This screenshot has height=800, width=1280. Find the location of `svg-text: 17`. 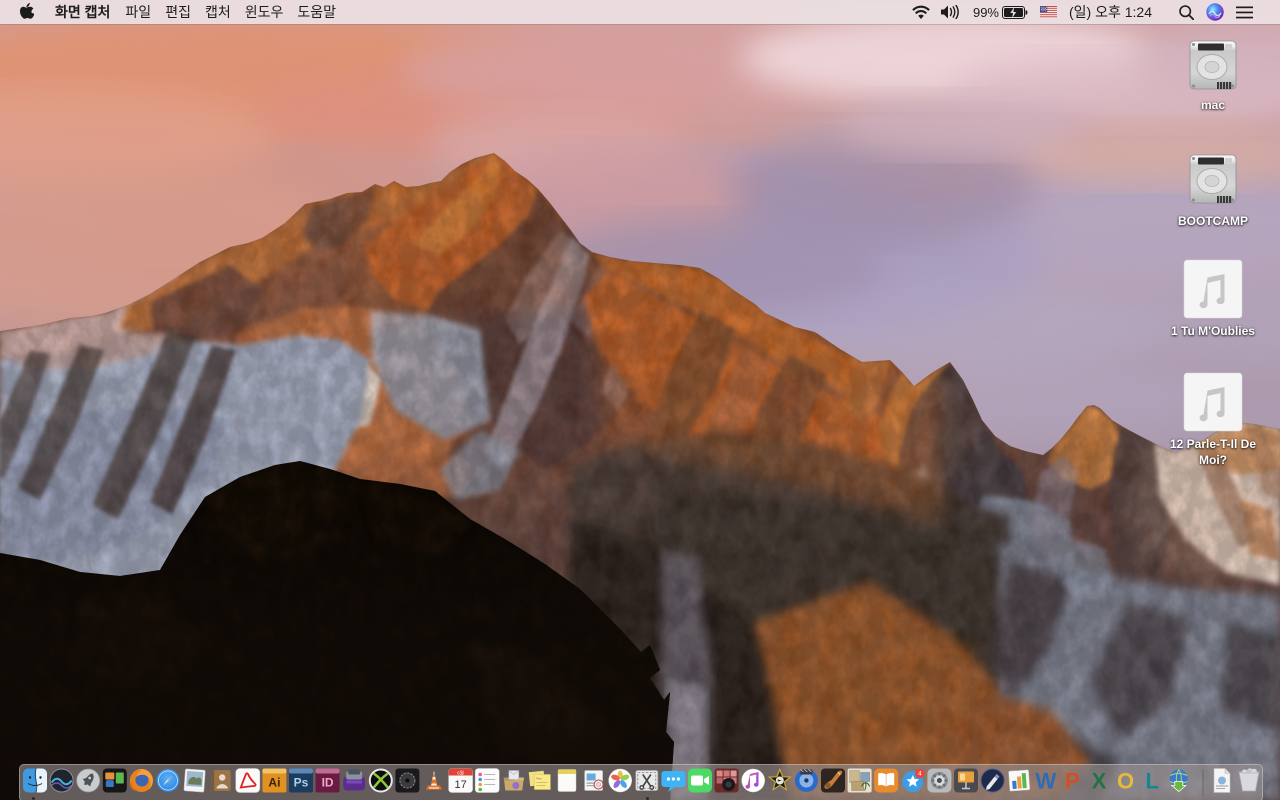

svg-text: 17 is located at coordinates (460, 785).